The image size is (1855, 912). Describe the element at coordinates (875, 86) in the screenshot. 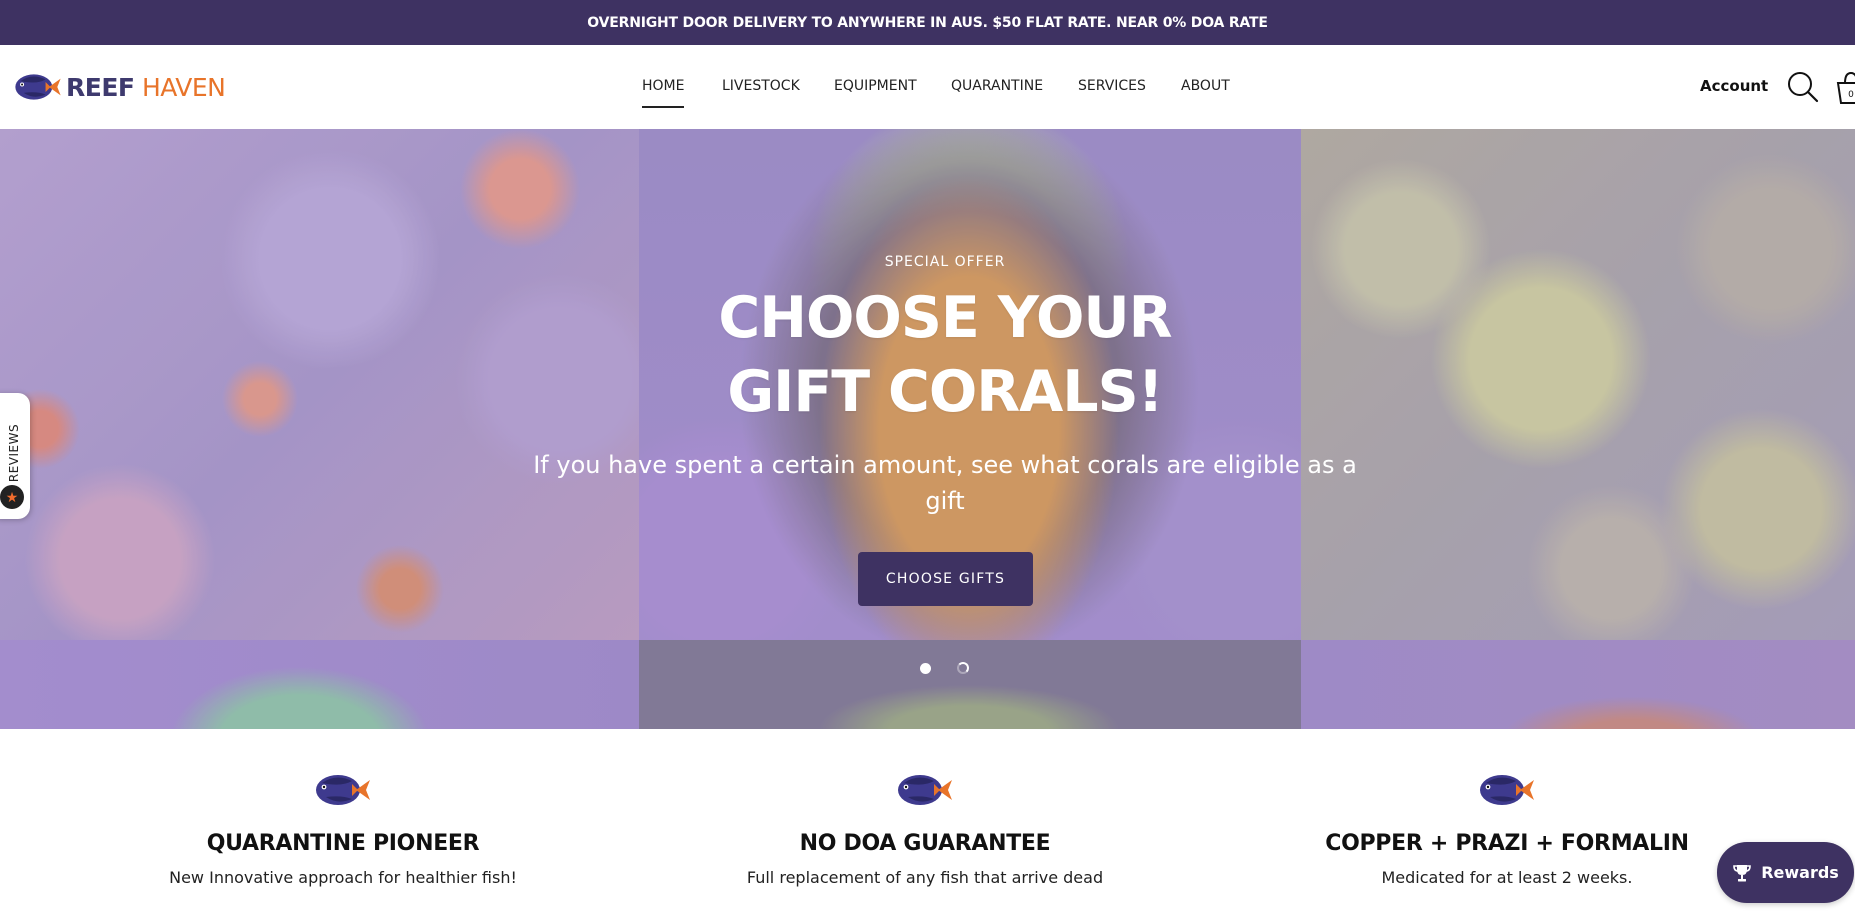

I see `nav-item-equipment: EQUIPMENT` at that location.